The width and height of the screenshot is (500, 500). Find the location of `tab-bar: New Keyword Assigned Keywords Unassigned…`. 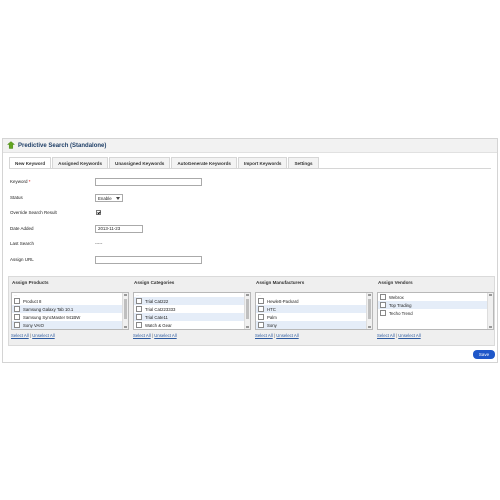

tab-bar: New Keyword Assigned Keywords Unassigned… is located at coordinates (164, 162).